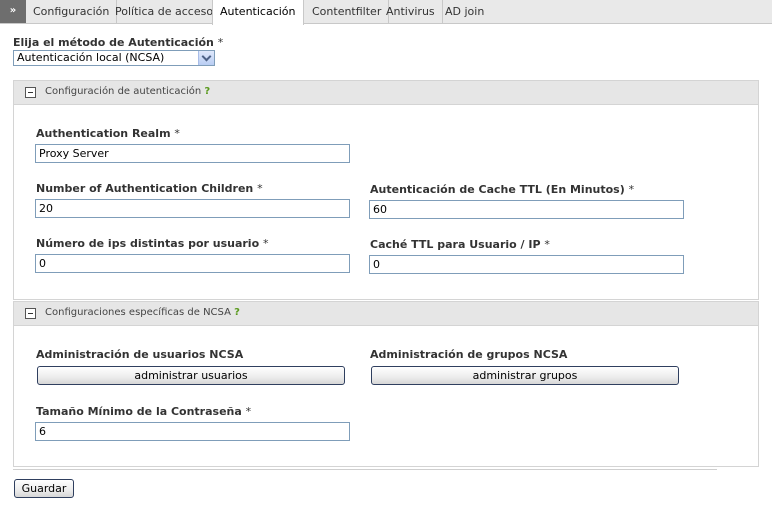 The height and width of the screenshot is (527, 772). What do you see at coordinates (191, 375) in the screenshot?
I see `manage-users-button: administrar usuarios` at bounding box center [191, 375].